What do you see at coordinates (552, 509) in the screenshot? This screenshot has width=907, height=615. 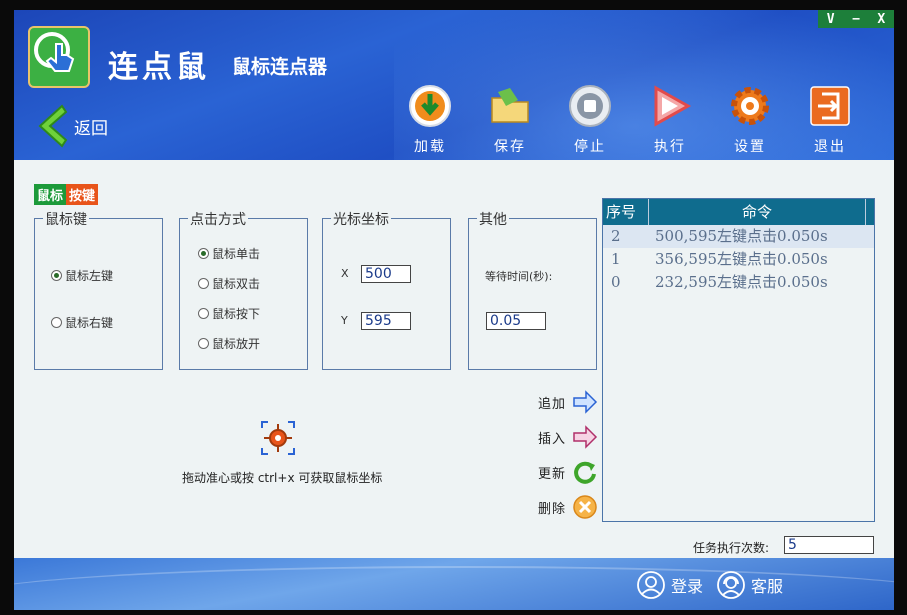 I see `delete-label: 删除` at bounding box center [552, 509].